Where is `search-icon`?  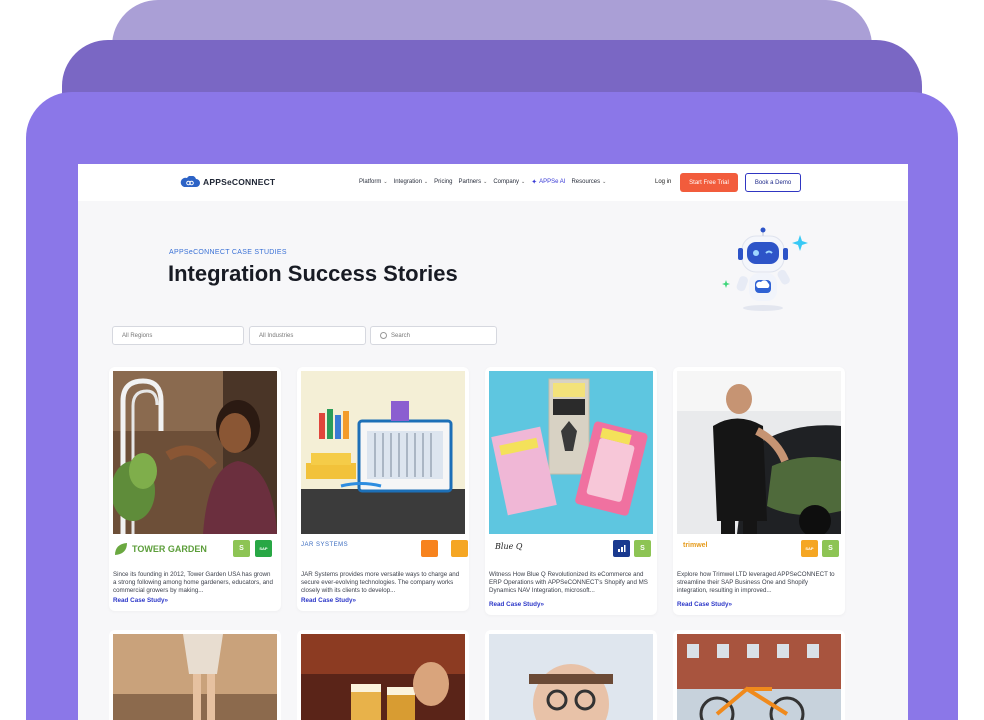
search-icon is located at coordinates (383, 335).